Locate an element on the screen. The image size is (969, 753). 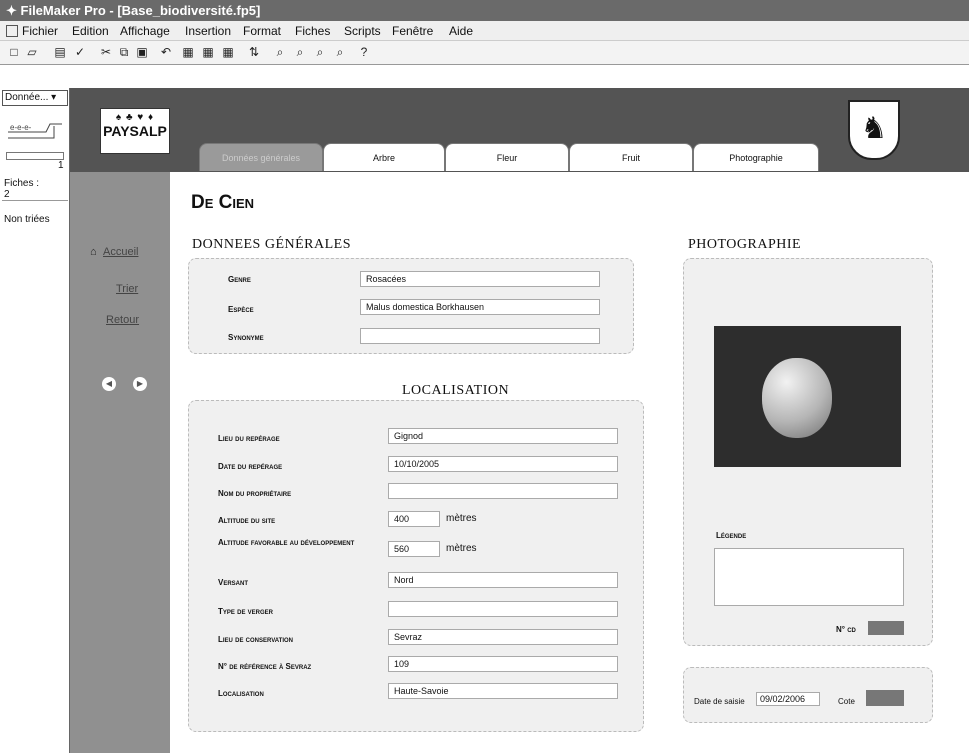
record-slider is located at coordinates (35, 156).